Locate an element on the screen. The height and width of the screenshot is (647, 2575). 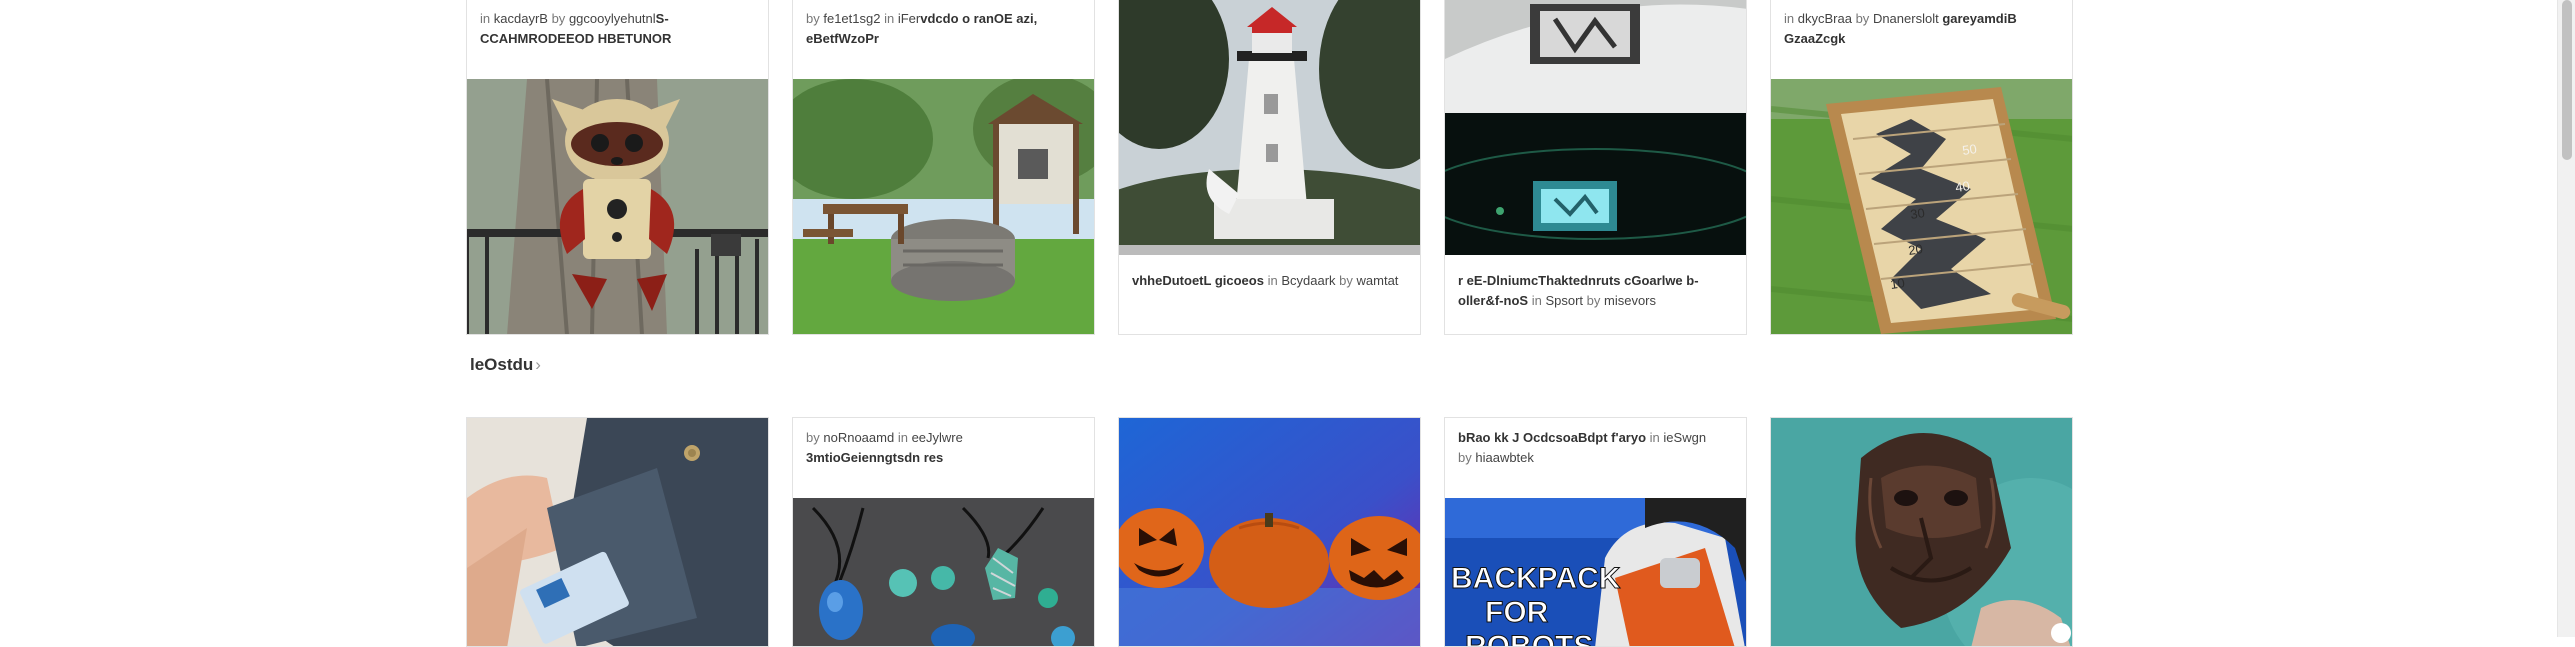
category-link: kacdayrB is located at coordinates (521, 18).